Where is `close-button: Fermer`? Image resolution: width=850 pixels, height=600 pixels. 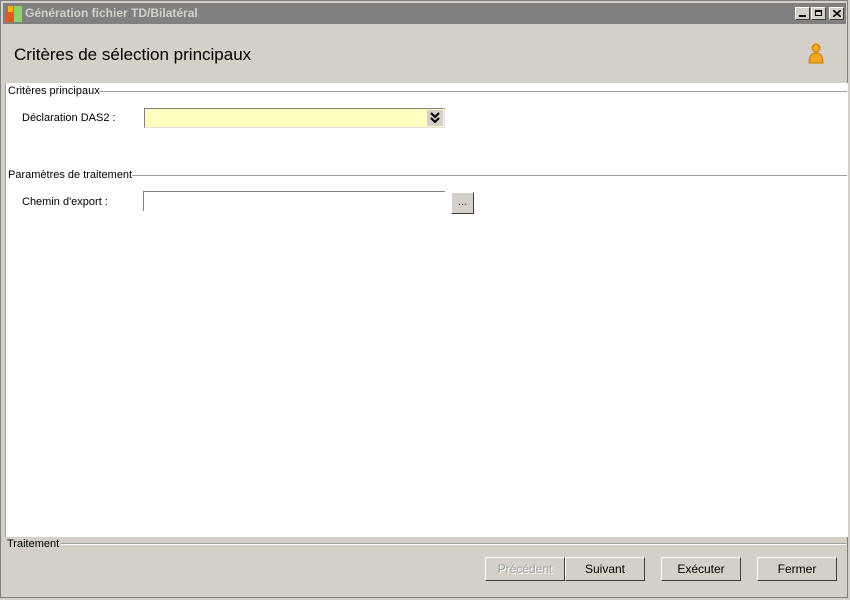
close-button: Fermer is located at coordinates (797, 569).